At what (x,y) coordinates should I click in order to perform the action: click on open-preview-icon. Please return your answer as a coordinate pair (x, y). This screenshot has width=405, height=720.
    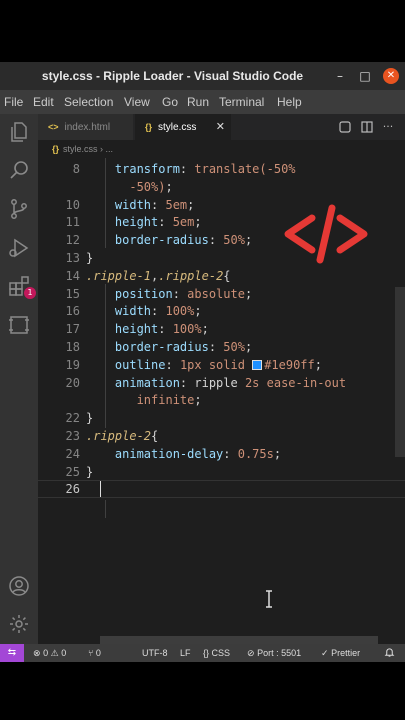
    Looking at the image, I should click on (345, 127).